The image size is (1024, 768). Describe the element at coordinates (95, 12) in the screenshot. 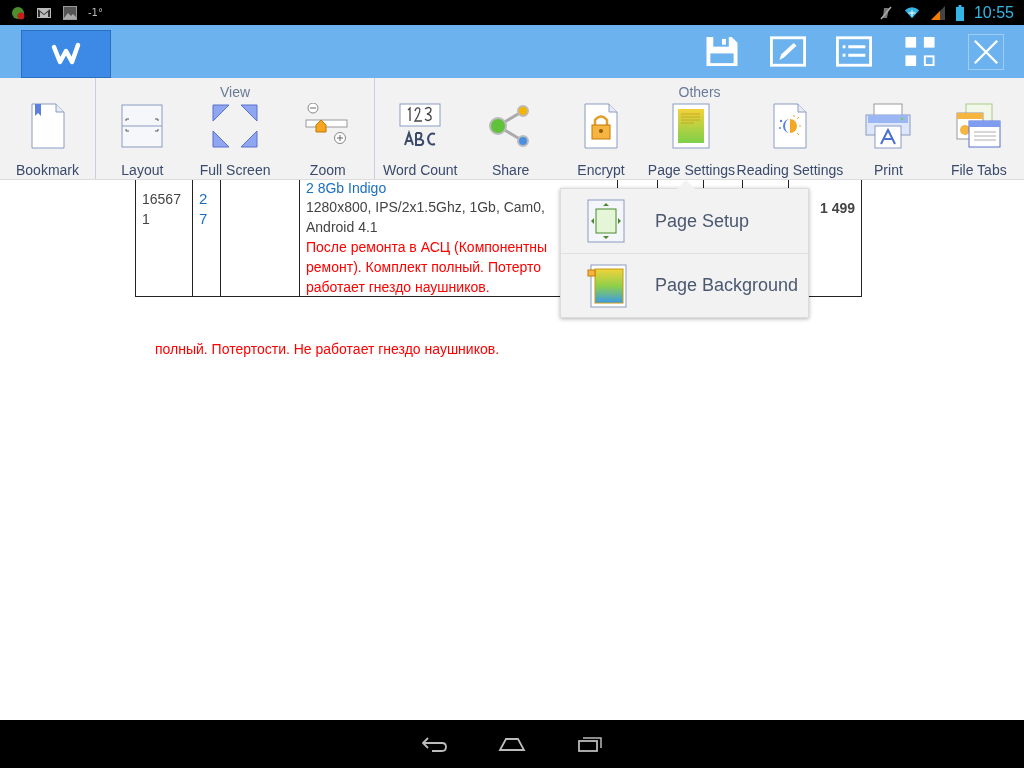

I see `temperature: -1°` at that location.